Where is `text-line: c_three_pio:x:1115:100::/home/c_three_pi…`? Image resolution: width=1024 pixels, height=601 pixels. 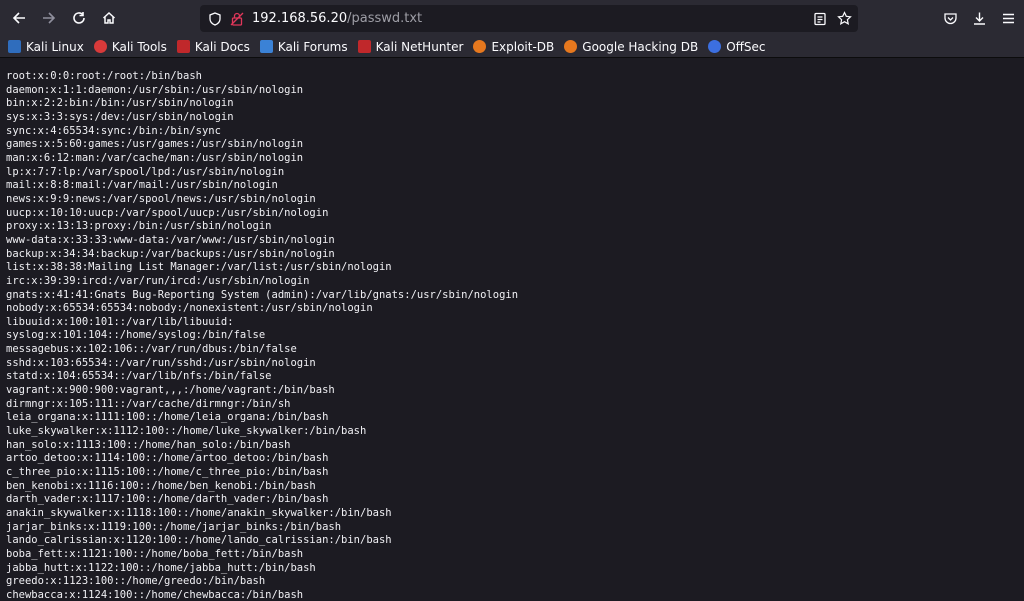 text-line: c_three_pio:x:1115:100::/home/c_three_pi… is located at coordinates (167, 472).